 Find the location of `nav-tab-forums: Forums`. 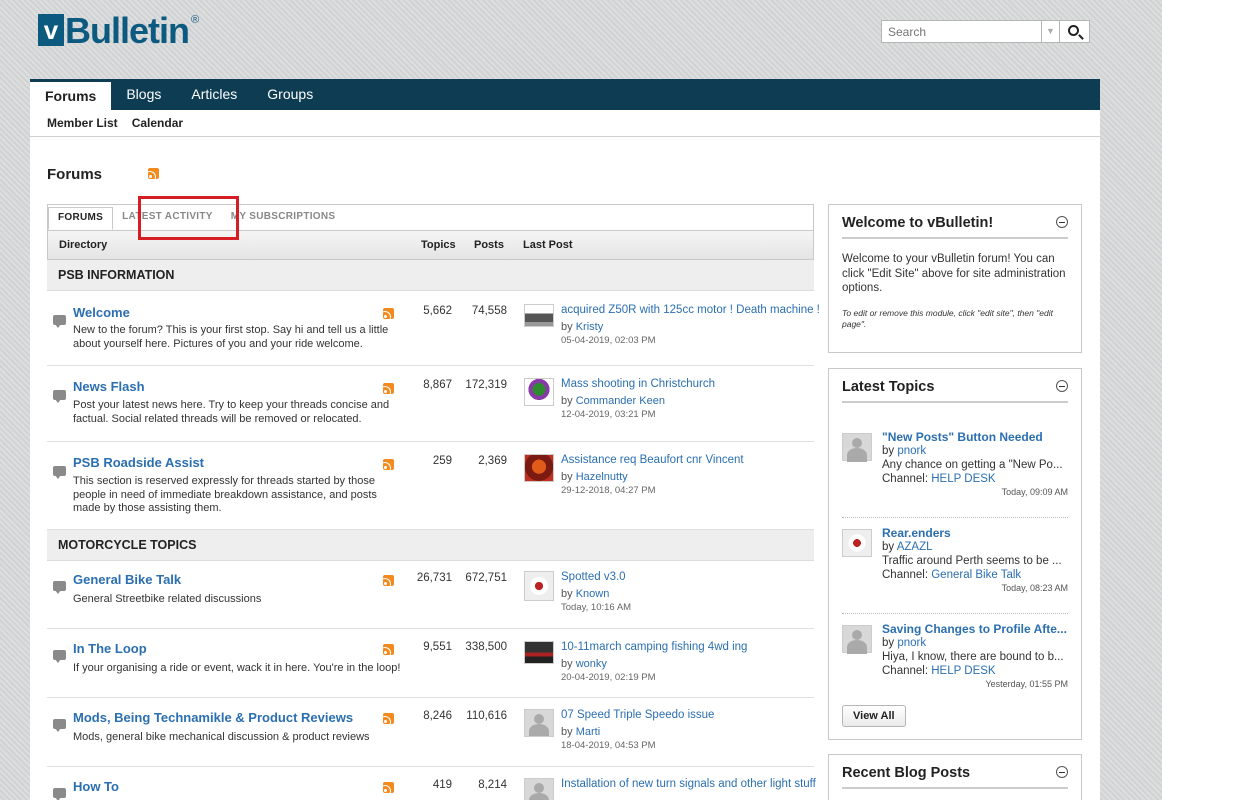

nav-tab-forums: Forums is located at coordinates (71, 96).